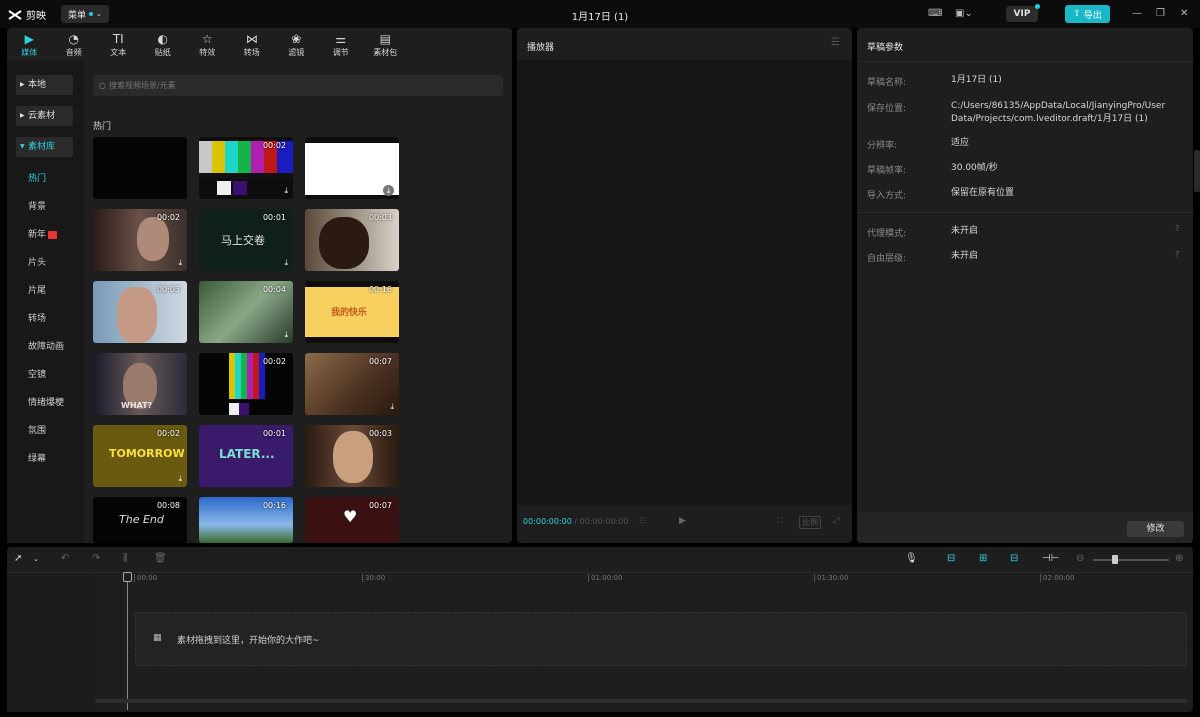  What do you see at coordinates (964, 13) in the screenshot?
I see `layout-icon: ▣⌄` at bounding box center [964, 13].